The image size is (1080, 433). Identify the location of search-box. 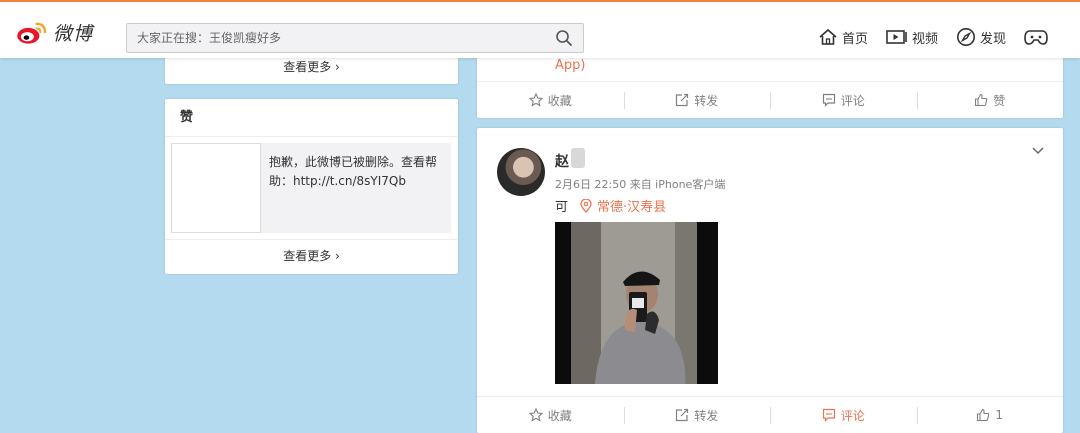
(355, 38).